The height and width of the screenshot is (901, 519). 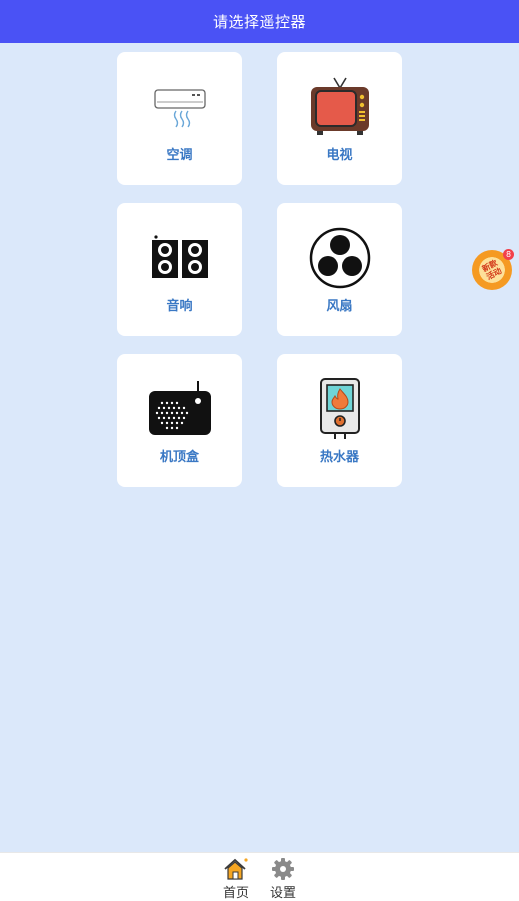 What do you see at coordinates (283, 869) in the screenshot?
I see `gear-icon` at bounding box center [283, 869].